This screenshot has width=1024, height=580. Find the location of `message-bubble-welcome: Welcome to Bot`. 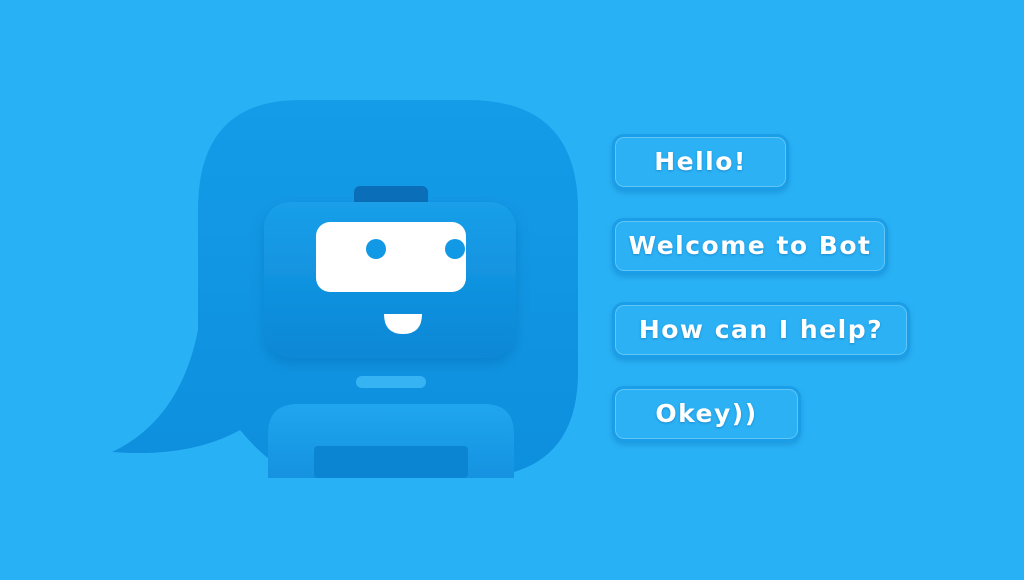

message-bubble-welcome: Welcome to Bot is located at coordinates (750, 246).